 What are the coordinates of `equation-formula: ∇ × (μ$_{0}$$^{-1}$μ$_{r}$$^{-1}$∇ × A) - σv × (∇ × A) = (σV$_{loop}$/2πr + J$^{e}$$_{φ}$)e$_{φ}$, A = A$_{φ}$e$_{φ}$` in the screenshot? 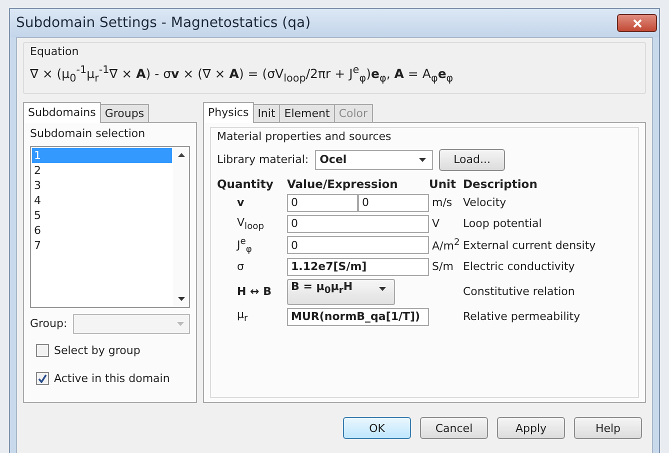 It's located at (242, 74).